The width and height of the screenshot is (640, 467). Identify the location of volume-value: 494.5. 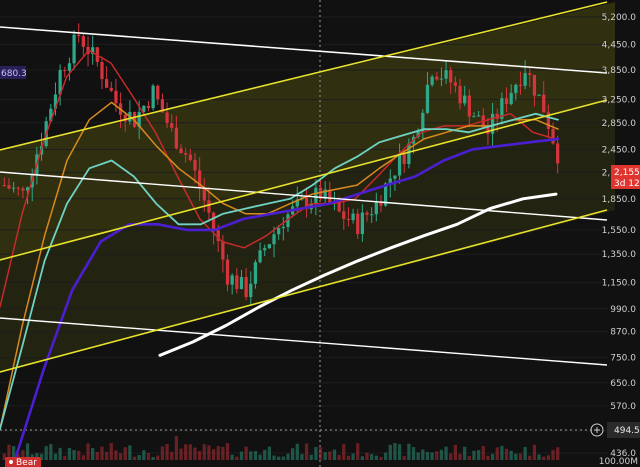
(627, 431).